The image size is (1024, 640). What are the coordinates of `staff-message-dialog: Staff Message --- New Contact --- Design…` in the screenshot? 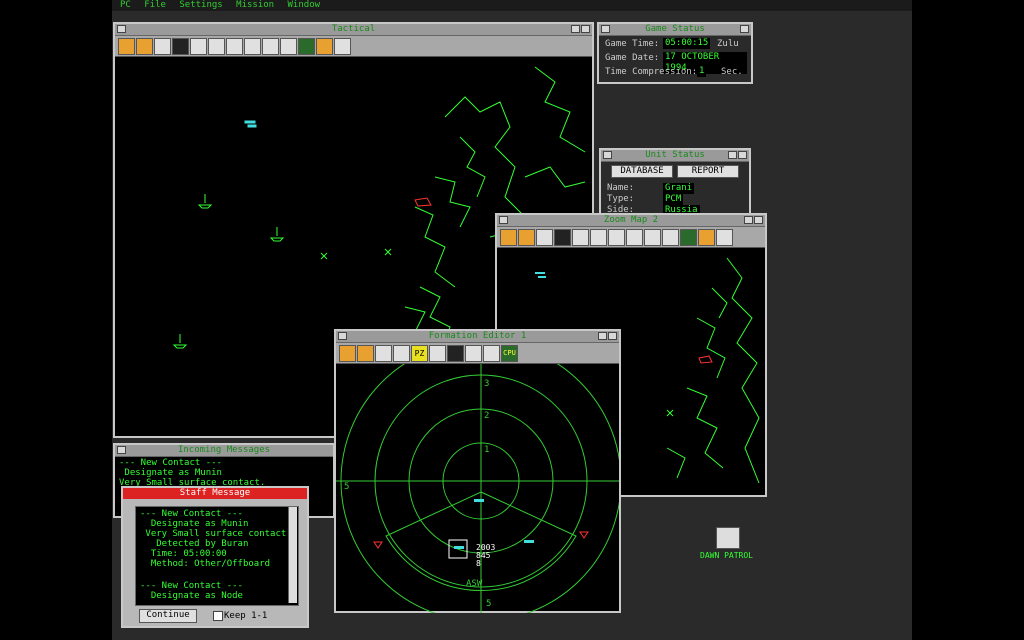 It's located at (215, 557).